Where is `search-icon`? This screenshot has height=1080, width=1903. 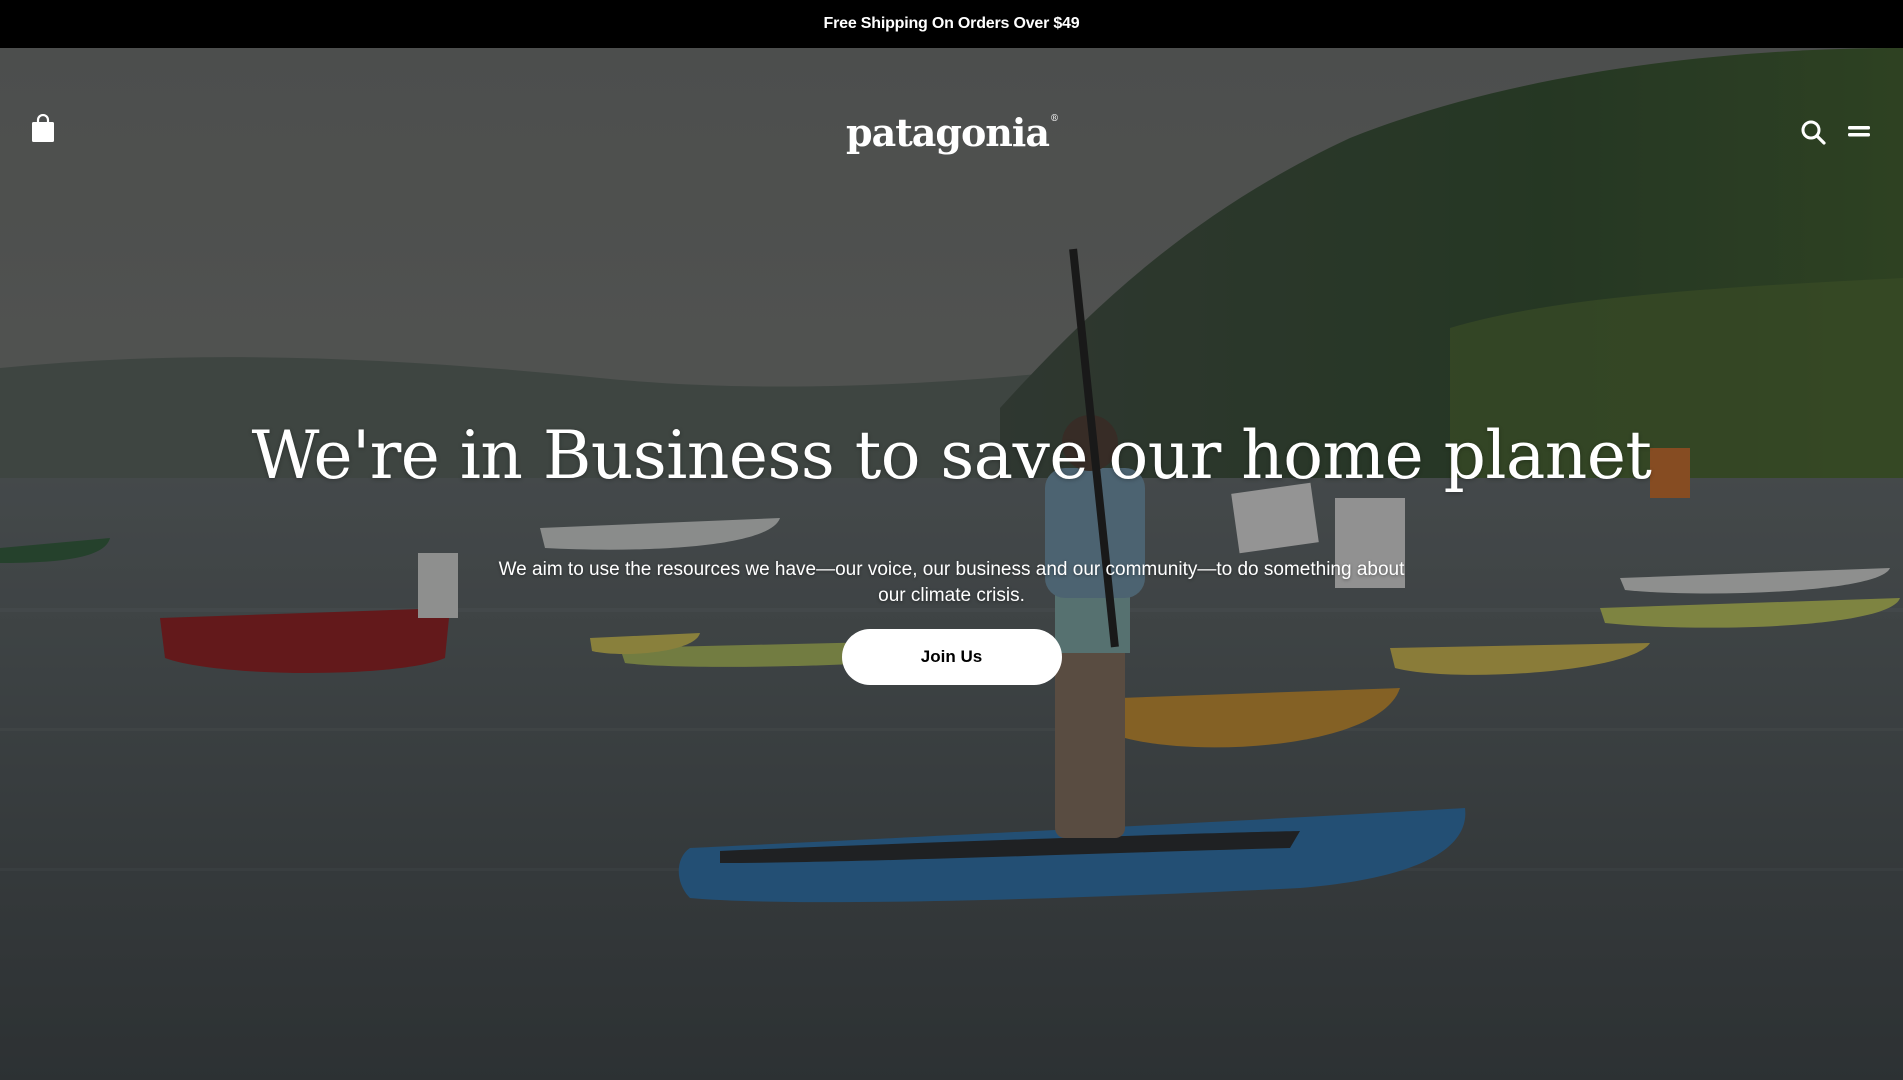 search-icon is located at coordinates (1813, 132).